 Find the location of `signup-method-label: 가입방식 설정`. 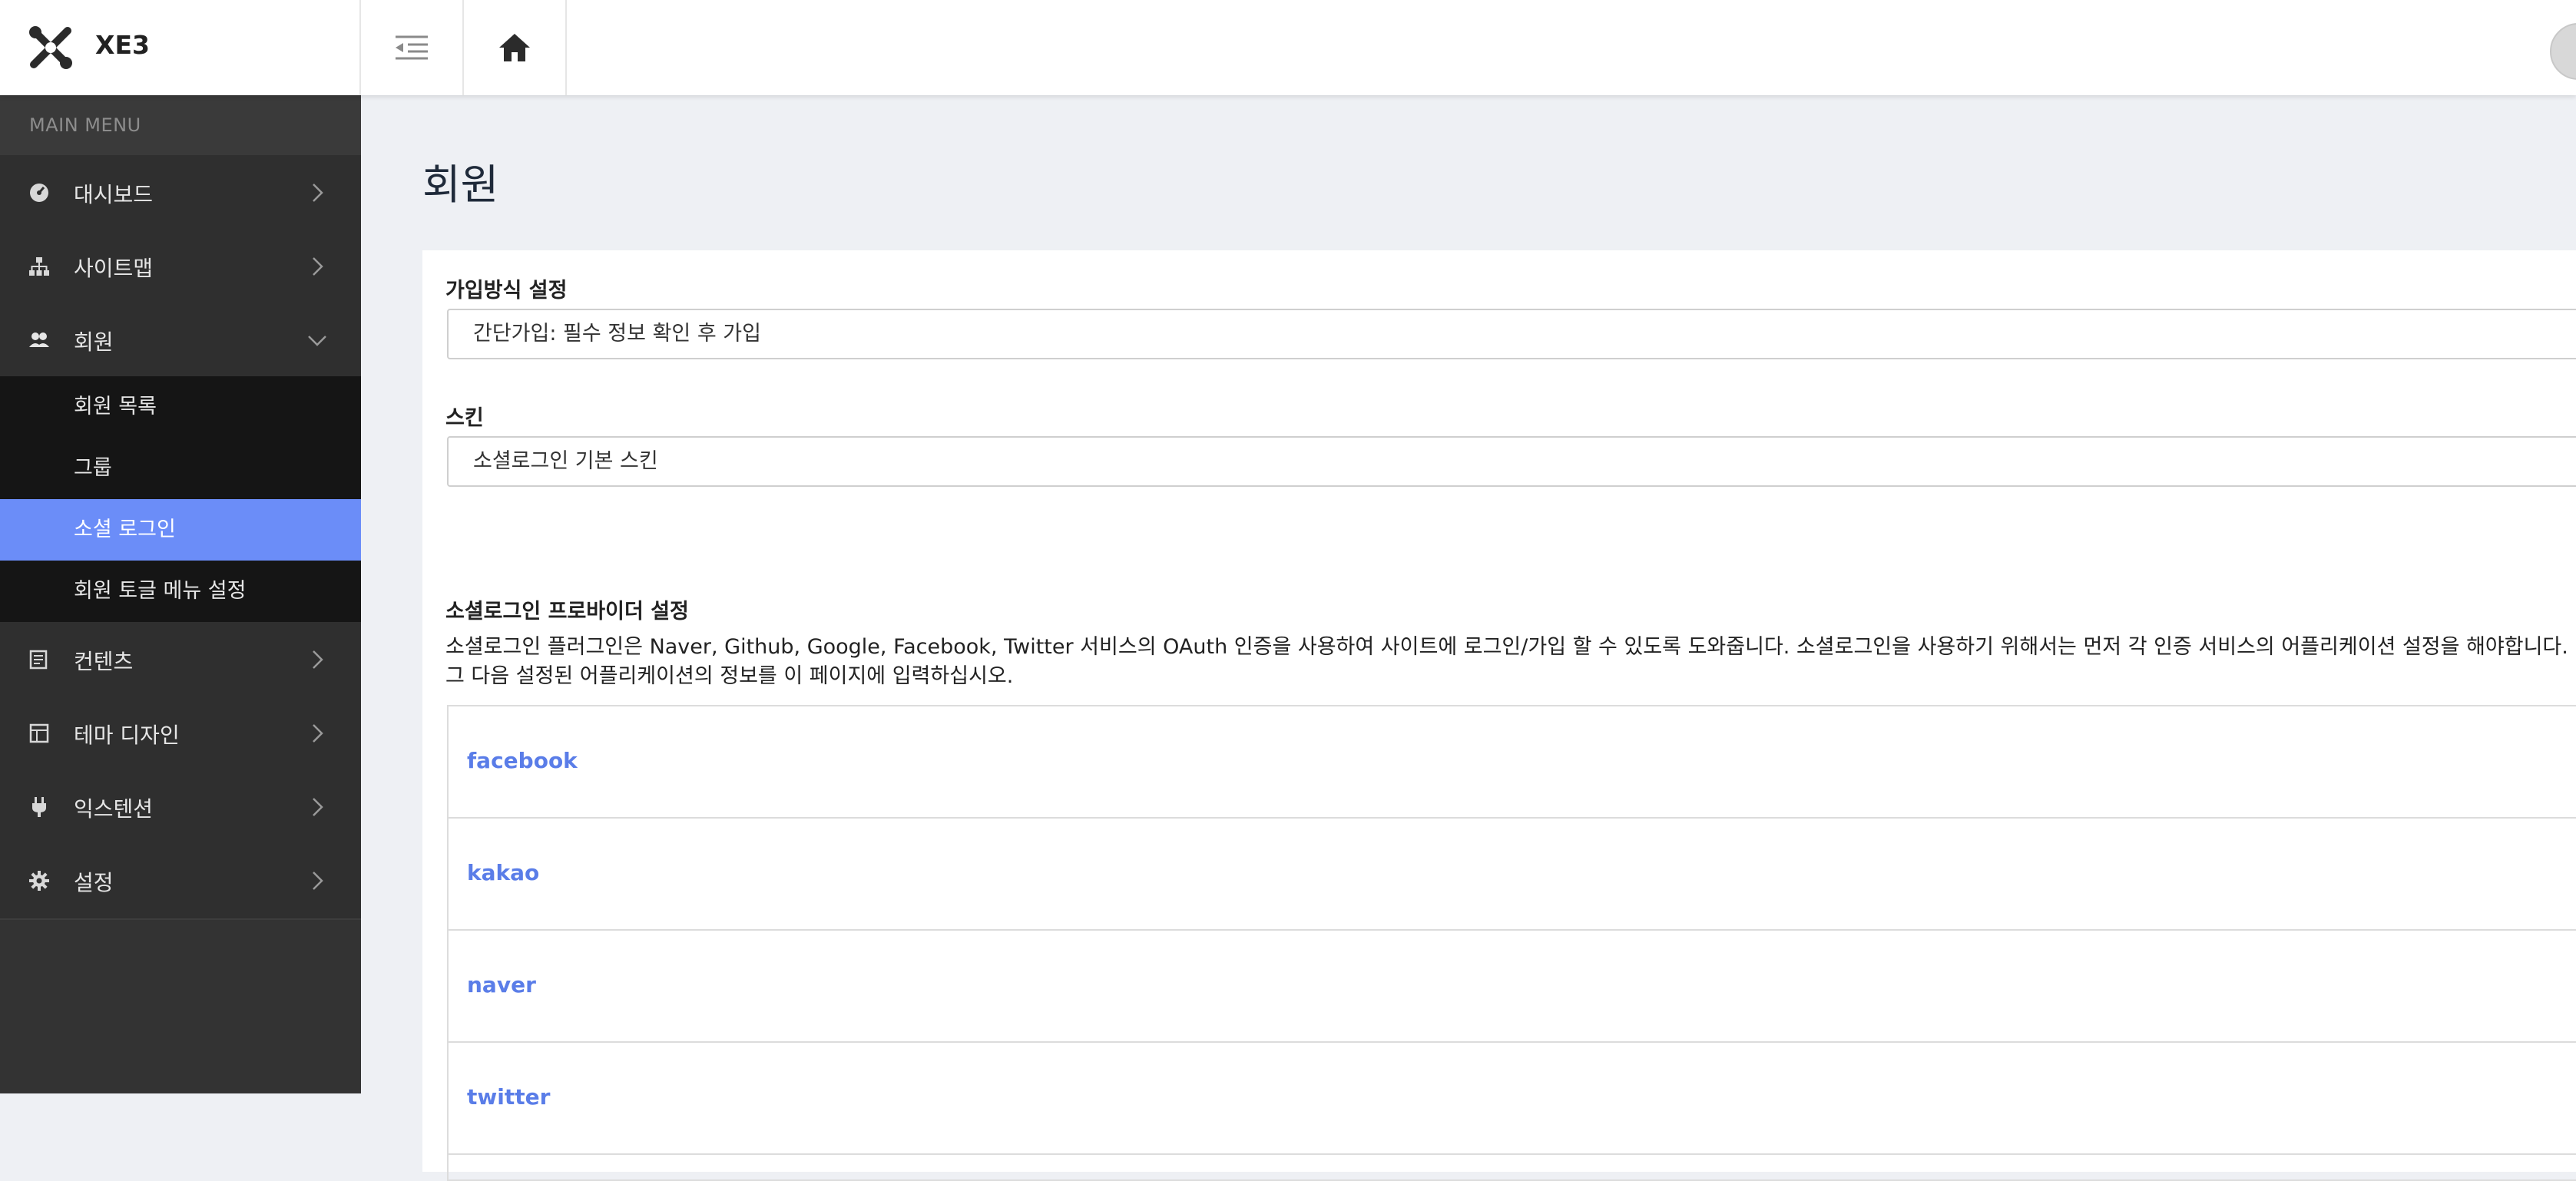

signup-method-label: 가입방식 설정 is located at coordinates (506, 291).